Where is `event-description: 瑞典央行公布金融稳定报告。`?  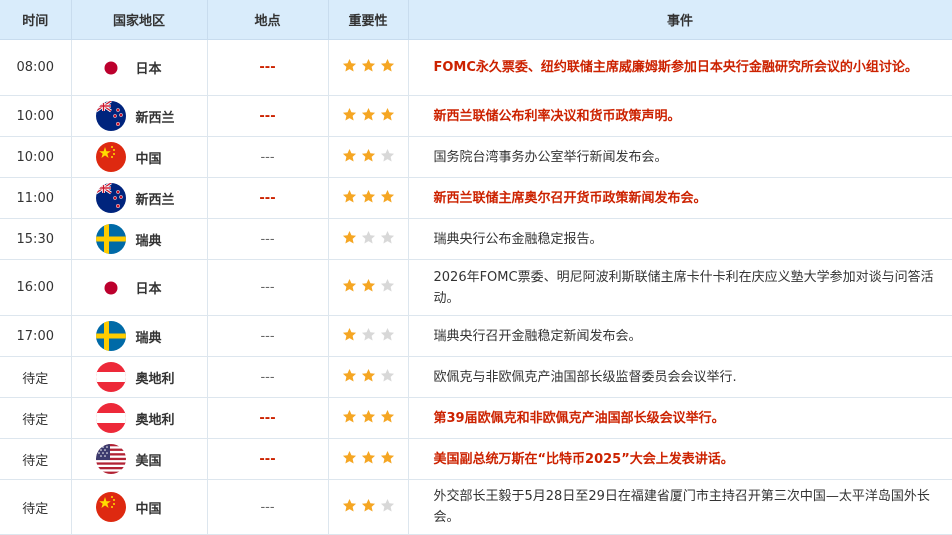 event-description: 瑞典央行公布金融稳定报告。 is located at coordinates (680, 239).